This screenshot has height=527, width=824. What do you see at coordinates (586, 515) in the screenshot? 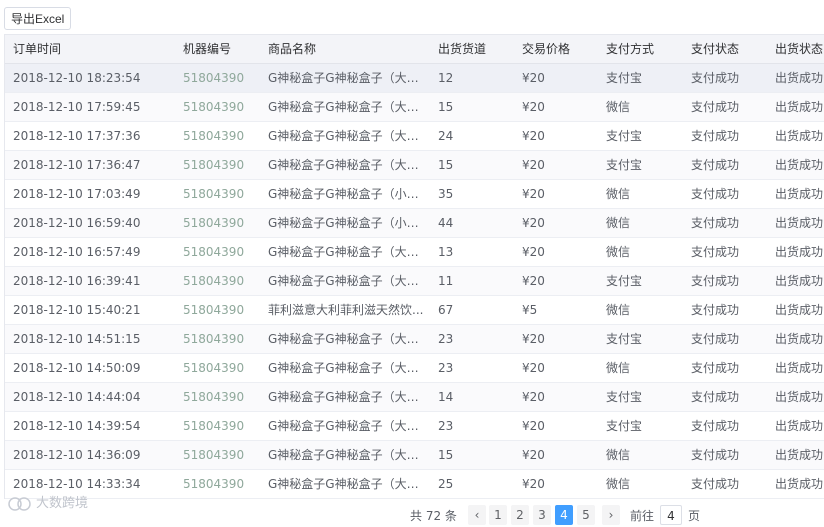
I see `page-button-5: 5` at bounding box center [586, 515].